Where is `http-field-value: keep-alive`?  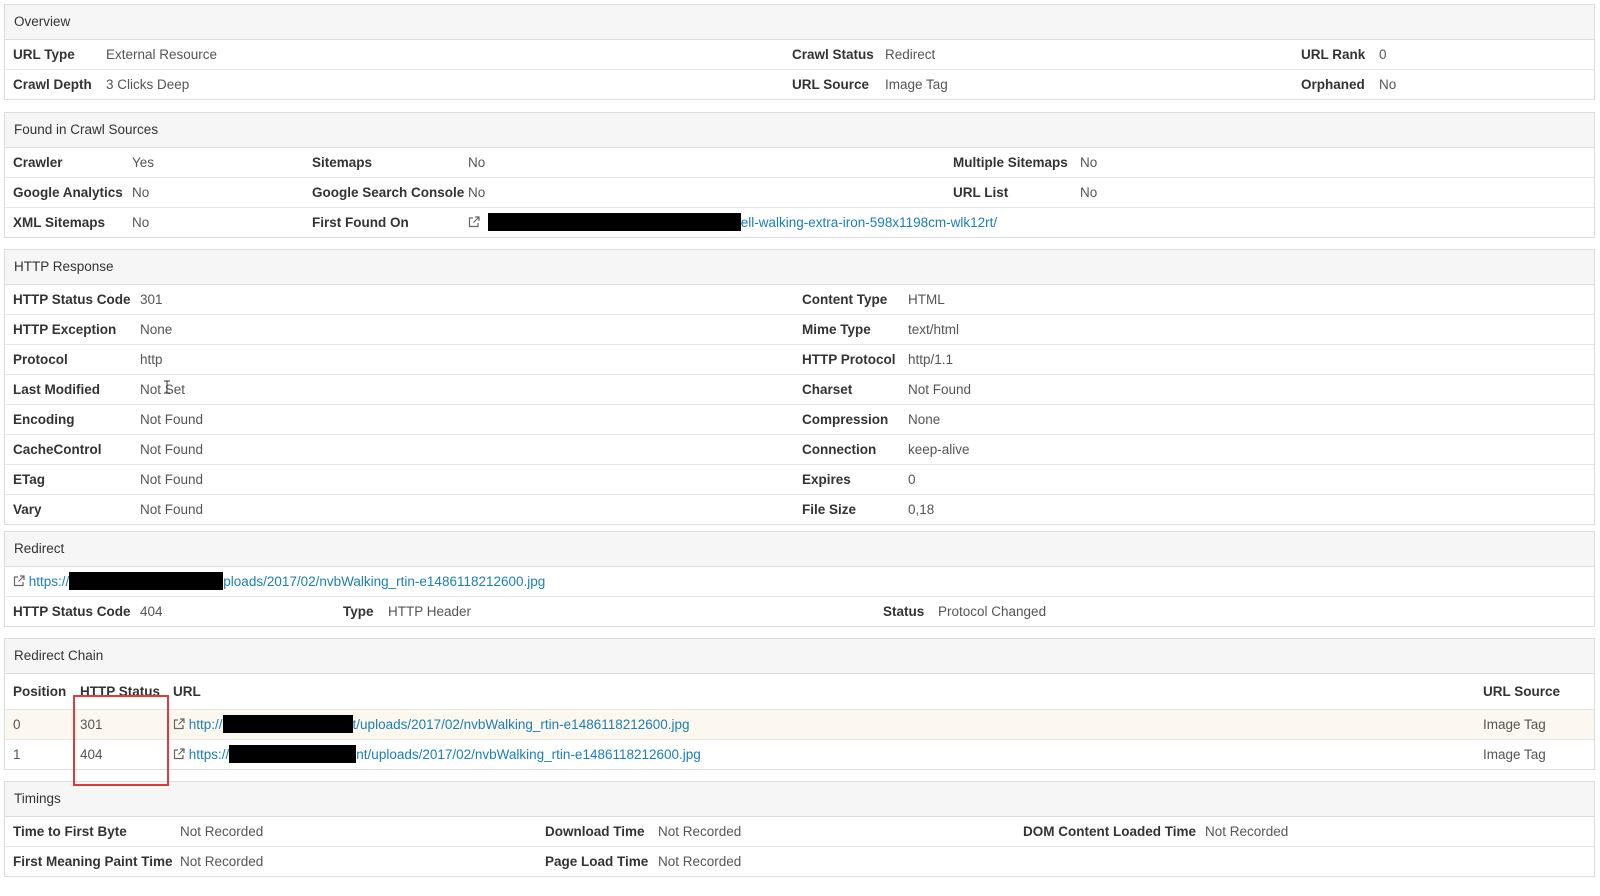 http-field-value: keep-alive is located at coordinates (939, 449).